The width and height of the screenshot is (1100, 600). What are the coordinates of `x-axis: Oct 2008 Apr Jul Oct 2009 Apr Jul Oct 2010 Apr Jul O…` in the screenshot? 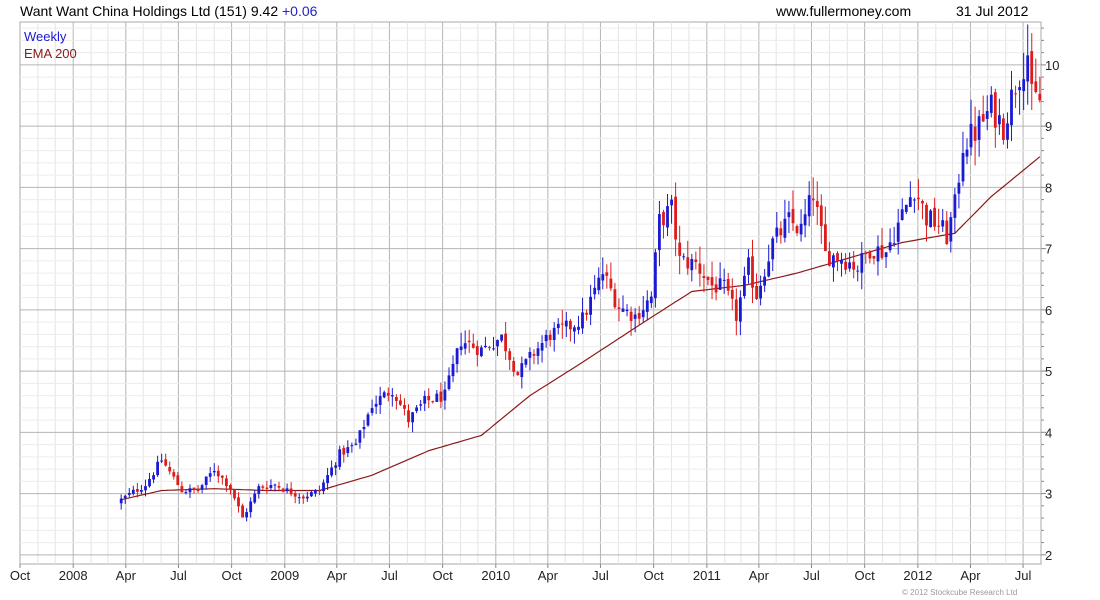 It's located at (521, 573).